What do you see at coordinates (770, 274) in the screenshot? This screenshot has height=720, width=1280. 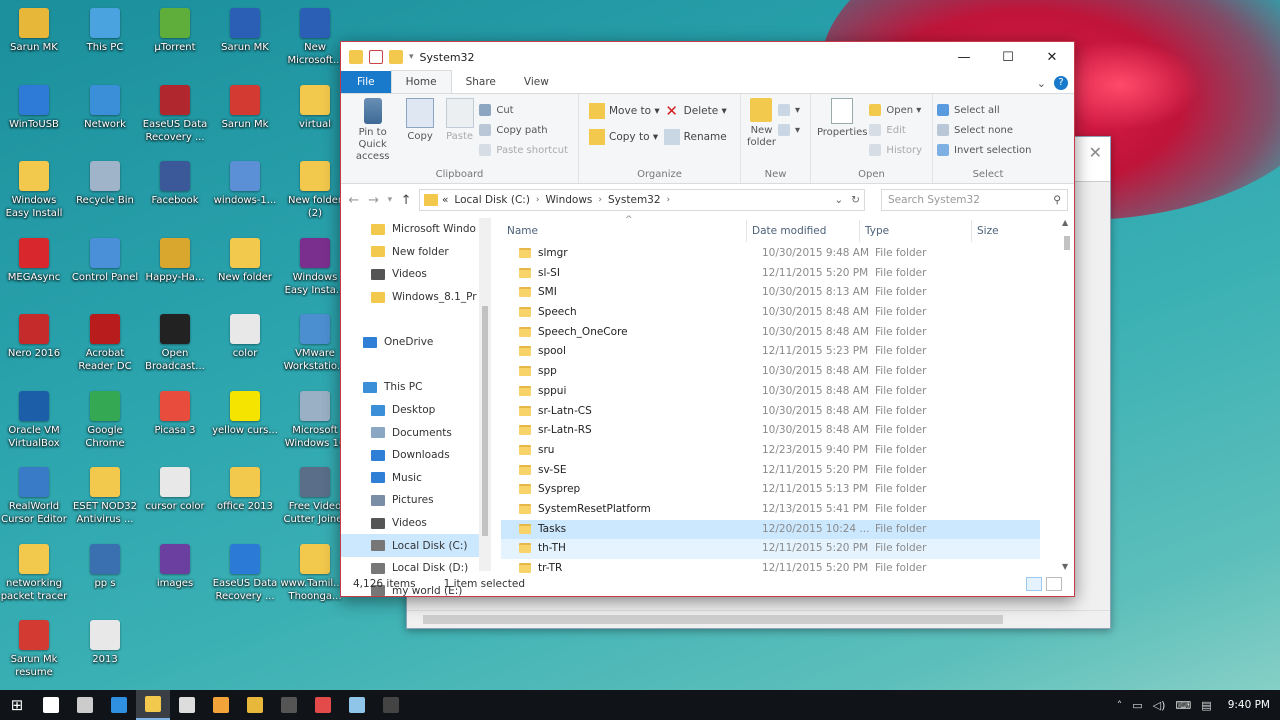 I see `file-row: sl-SI 12/11/2015 5:20 PM File folder` at bounding box center [770, 274].